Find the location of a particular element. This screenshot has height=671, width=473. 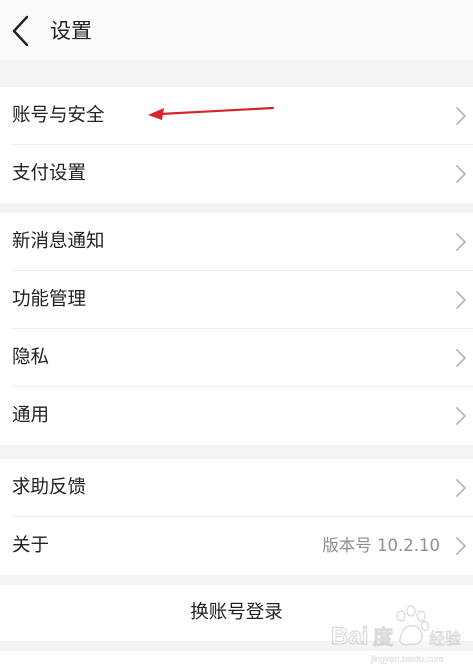

settings-item-label: 功能管理 is located at coordinates (49, 299).